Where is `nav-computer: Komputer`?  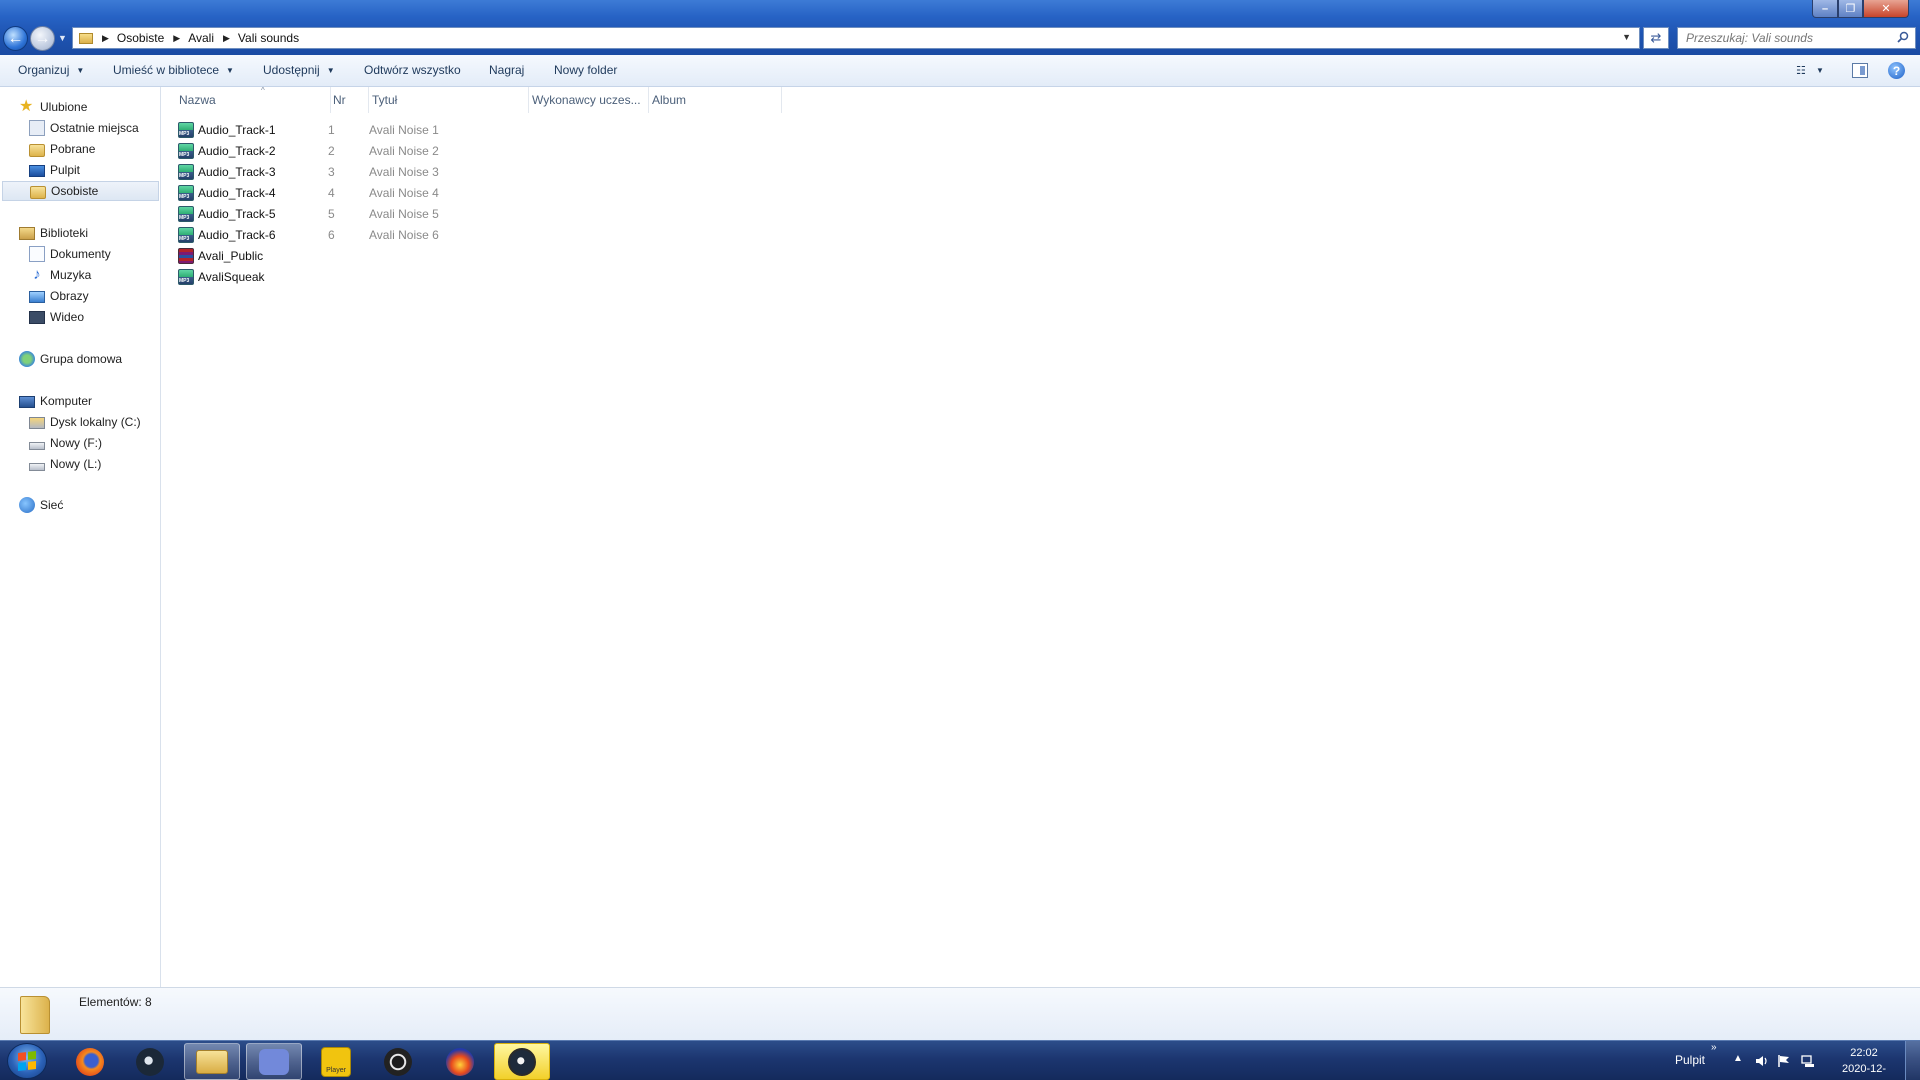
nav-computer: Komputer is located at coordinates (55, 401).